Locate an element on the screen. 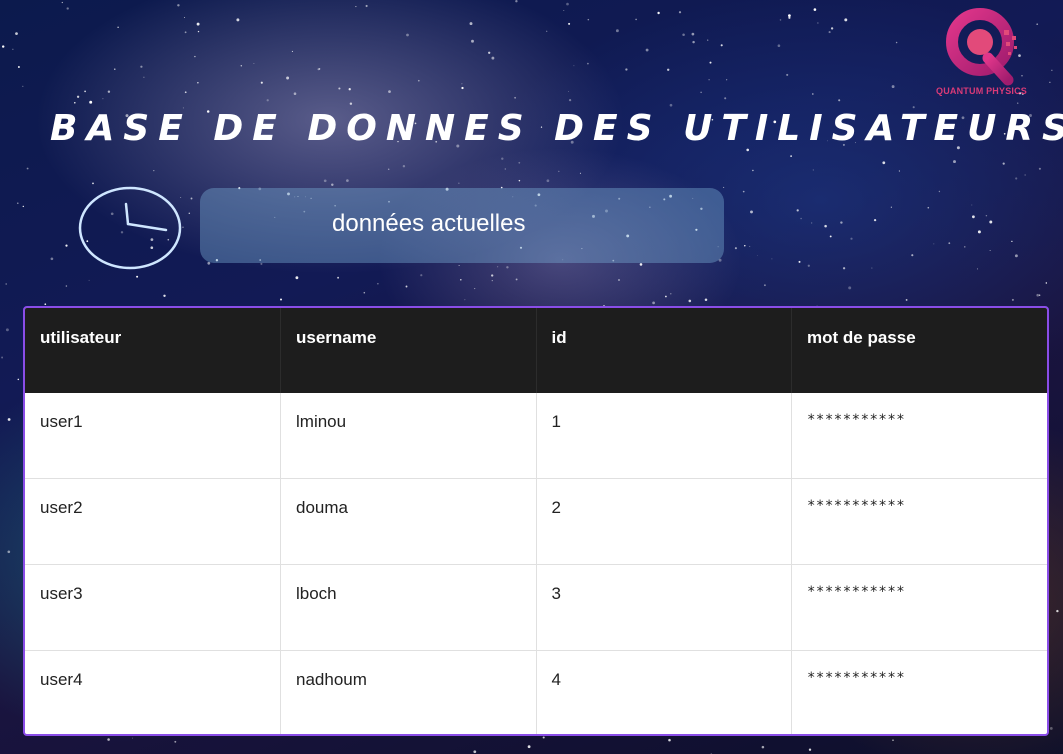 This screenshot has width=1063, height=754. cell-username: douma is located at coordinates (408, 521).